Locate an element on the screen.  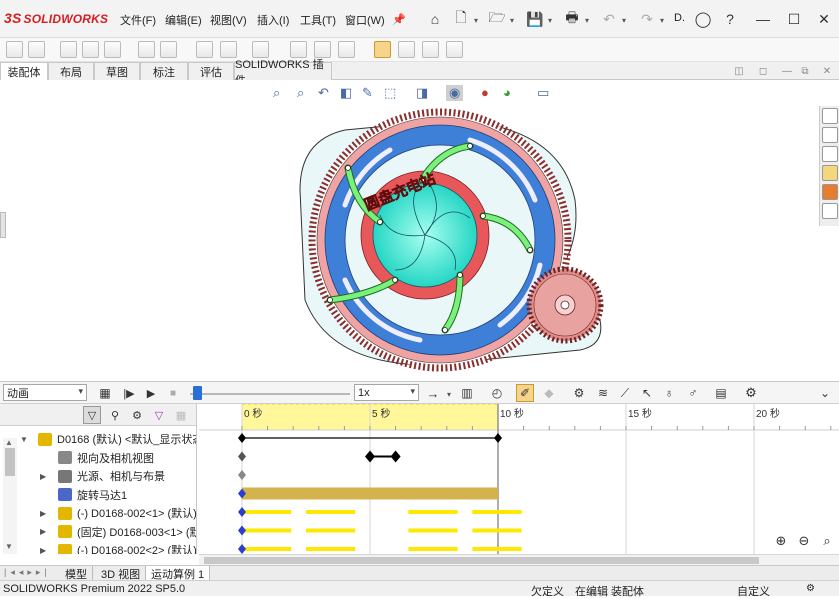
large-assembly-icon is located at coordinates (454, 49).